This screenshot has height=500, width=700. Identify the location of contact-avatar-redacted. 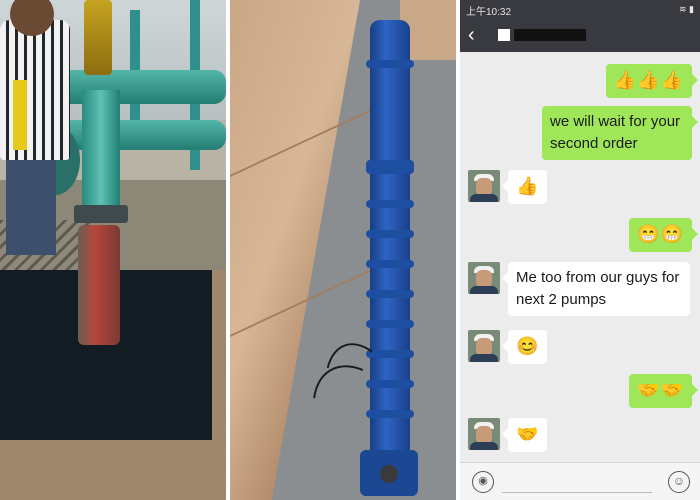
(504, 35).